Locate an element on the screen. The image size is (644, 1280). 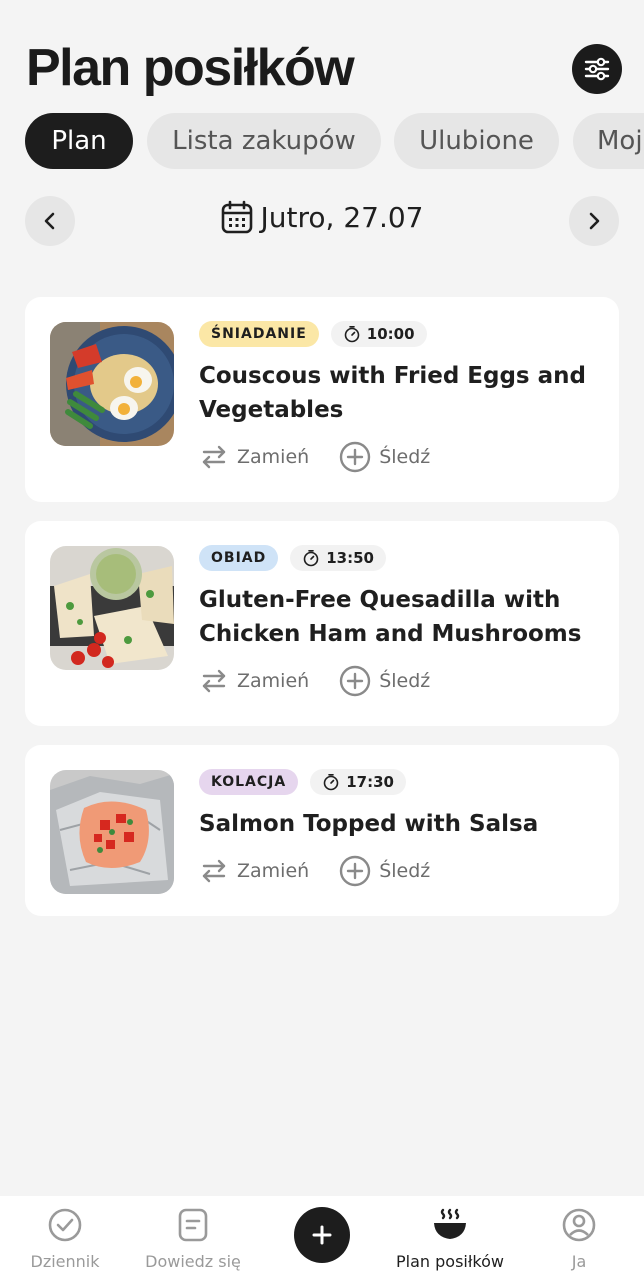
nav-me: Ja is located at coordinates (579, 1238).